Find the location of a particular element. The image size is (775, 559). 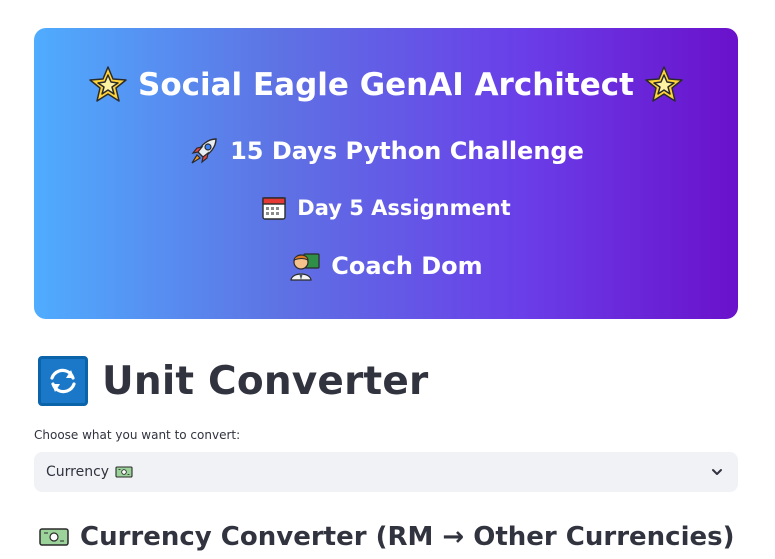

refresh-icon is located at coordinates (63, 381).